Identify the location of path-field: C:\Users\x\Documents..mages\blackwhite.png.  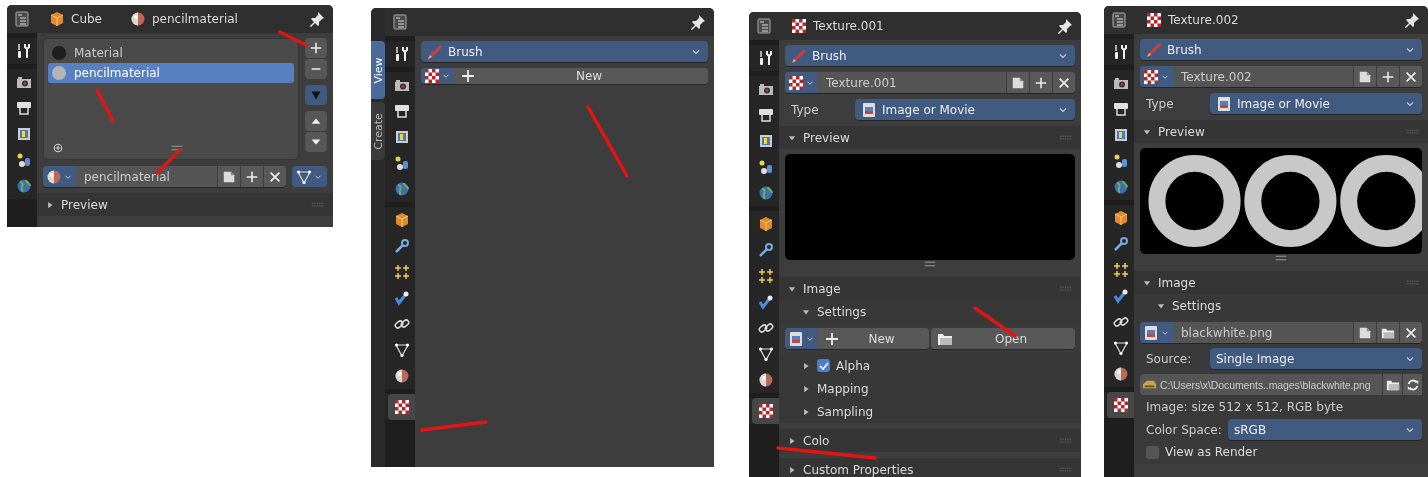
(1261, 384).